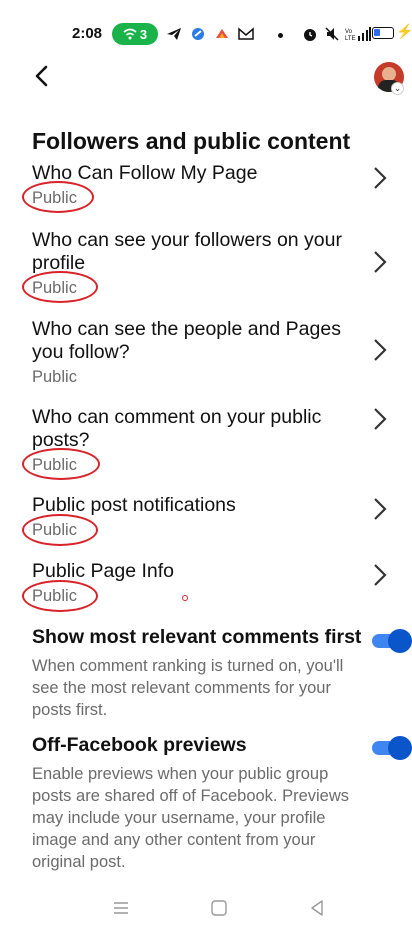 This screenshot has height=929, width=412. Describe the element at coordinates (391, 641) in the screenshot. I see `relevant-comments-toggle` at that location.